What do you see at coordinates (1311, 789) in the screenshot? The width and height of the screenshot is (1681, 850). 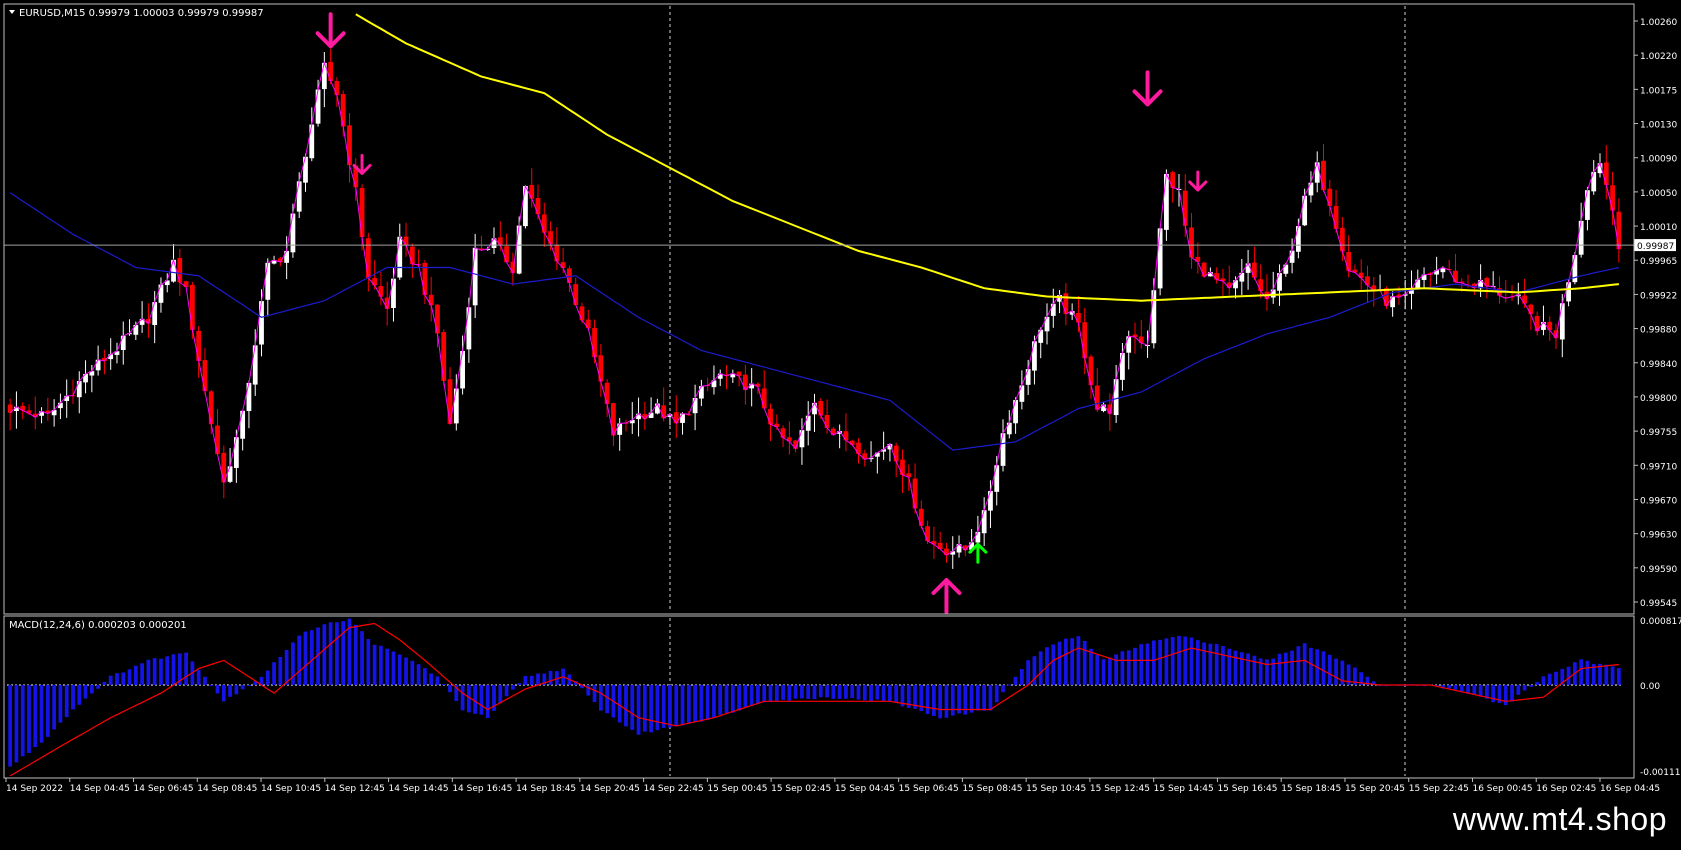 I see `time-axis-label: 15 Sep 18:45` at bounding box center [1311, 789].